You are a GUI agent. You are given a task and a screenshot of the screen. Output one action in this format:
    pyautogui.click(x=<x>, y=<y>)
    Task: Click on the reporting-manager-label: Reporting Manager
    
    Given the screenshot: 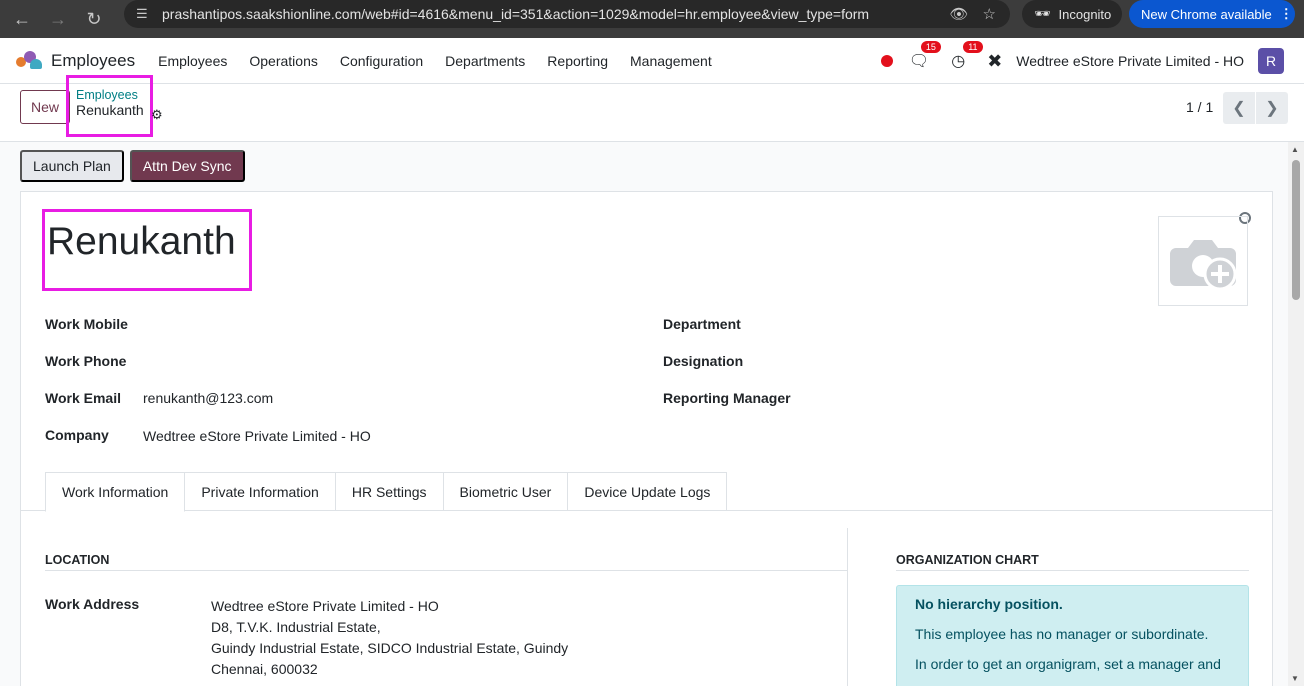 What is the action you would take?
    pyautogui.click(x=727, y=398)
    